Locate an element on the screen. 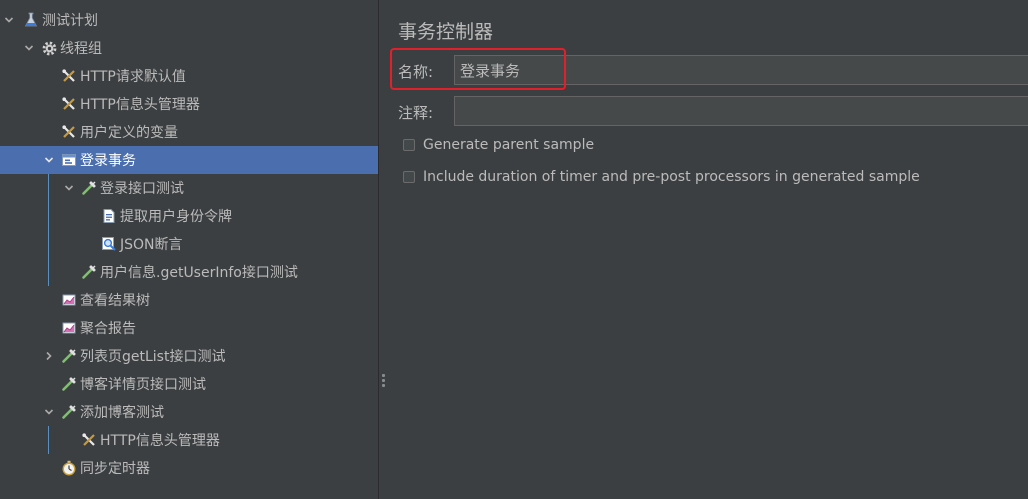  tree-item-login-api-test: 登录接口测试 is located at coordinates (189, 188).